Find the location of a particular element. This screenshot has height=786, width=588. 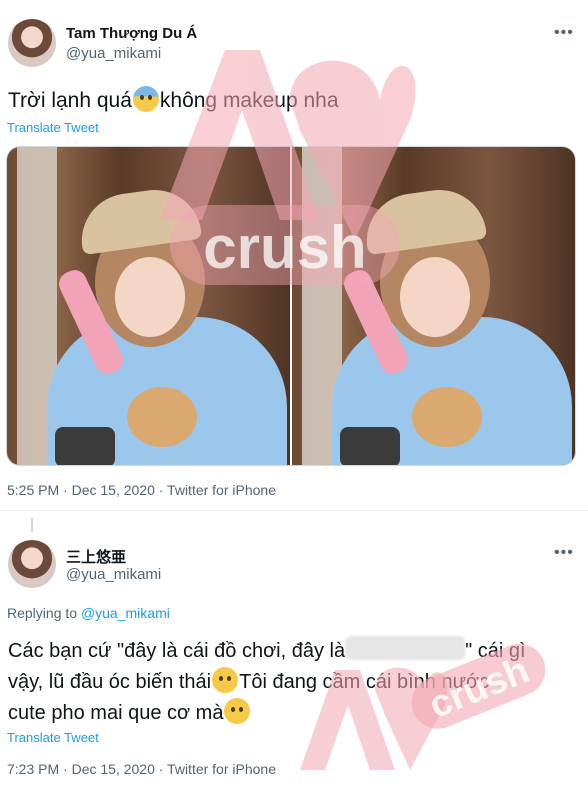

tweet-text-part: " cái gì is located at coordinates (495, 651).